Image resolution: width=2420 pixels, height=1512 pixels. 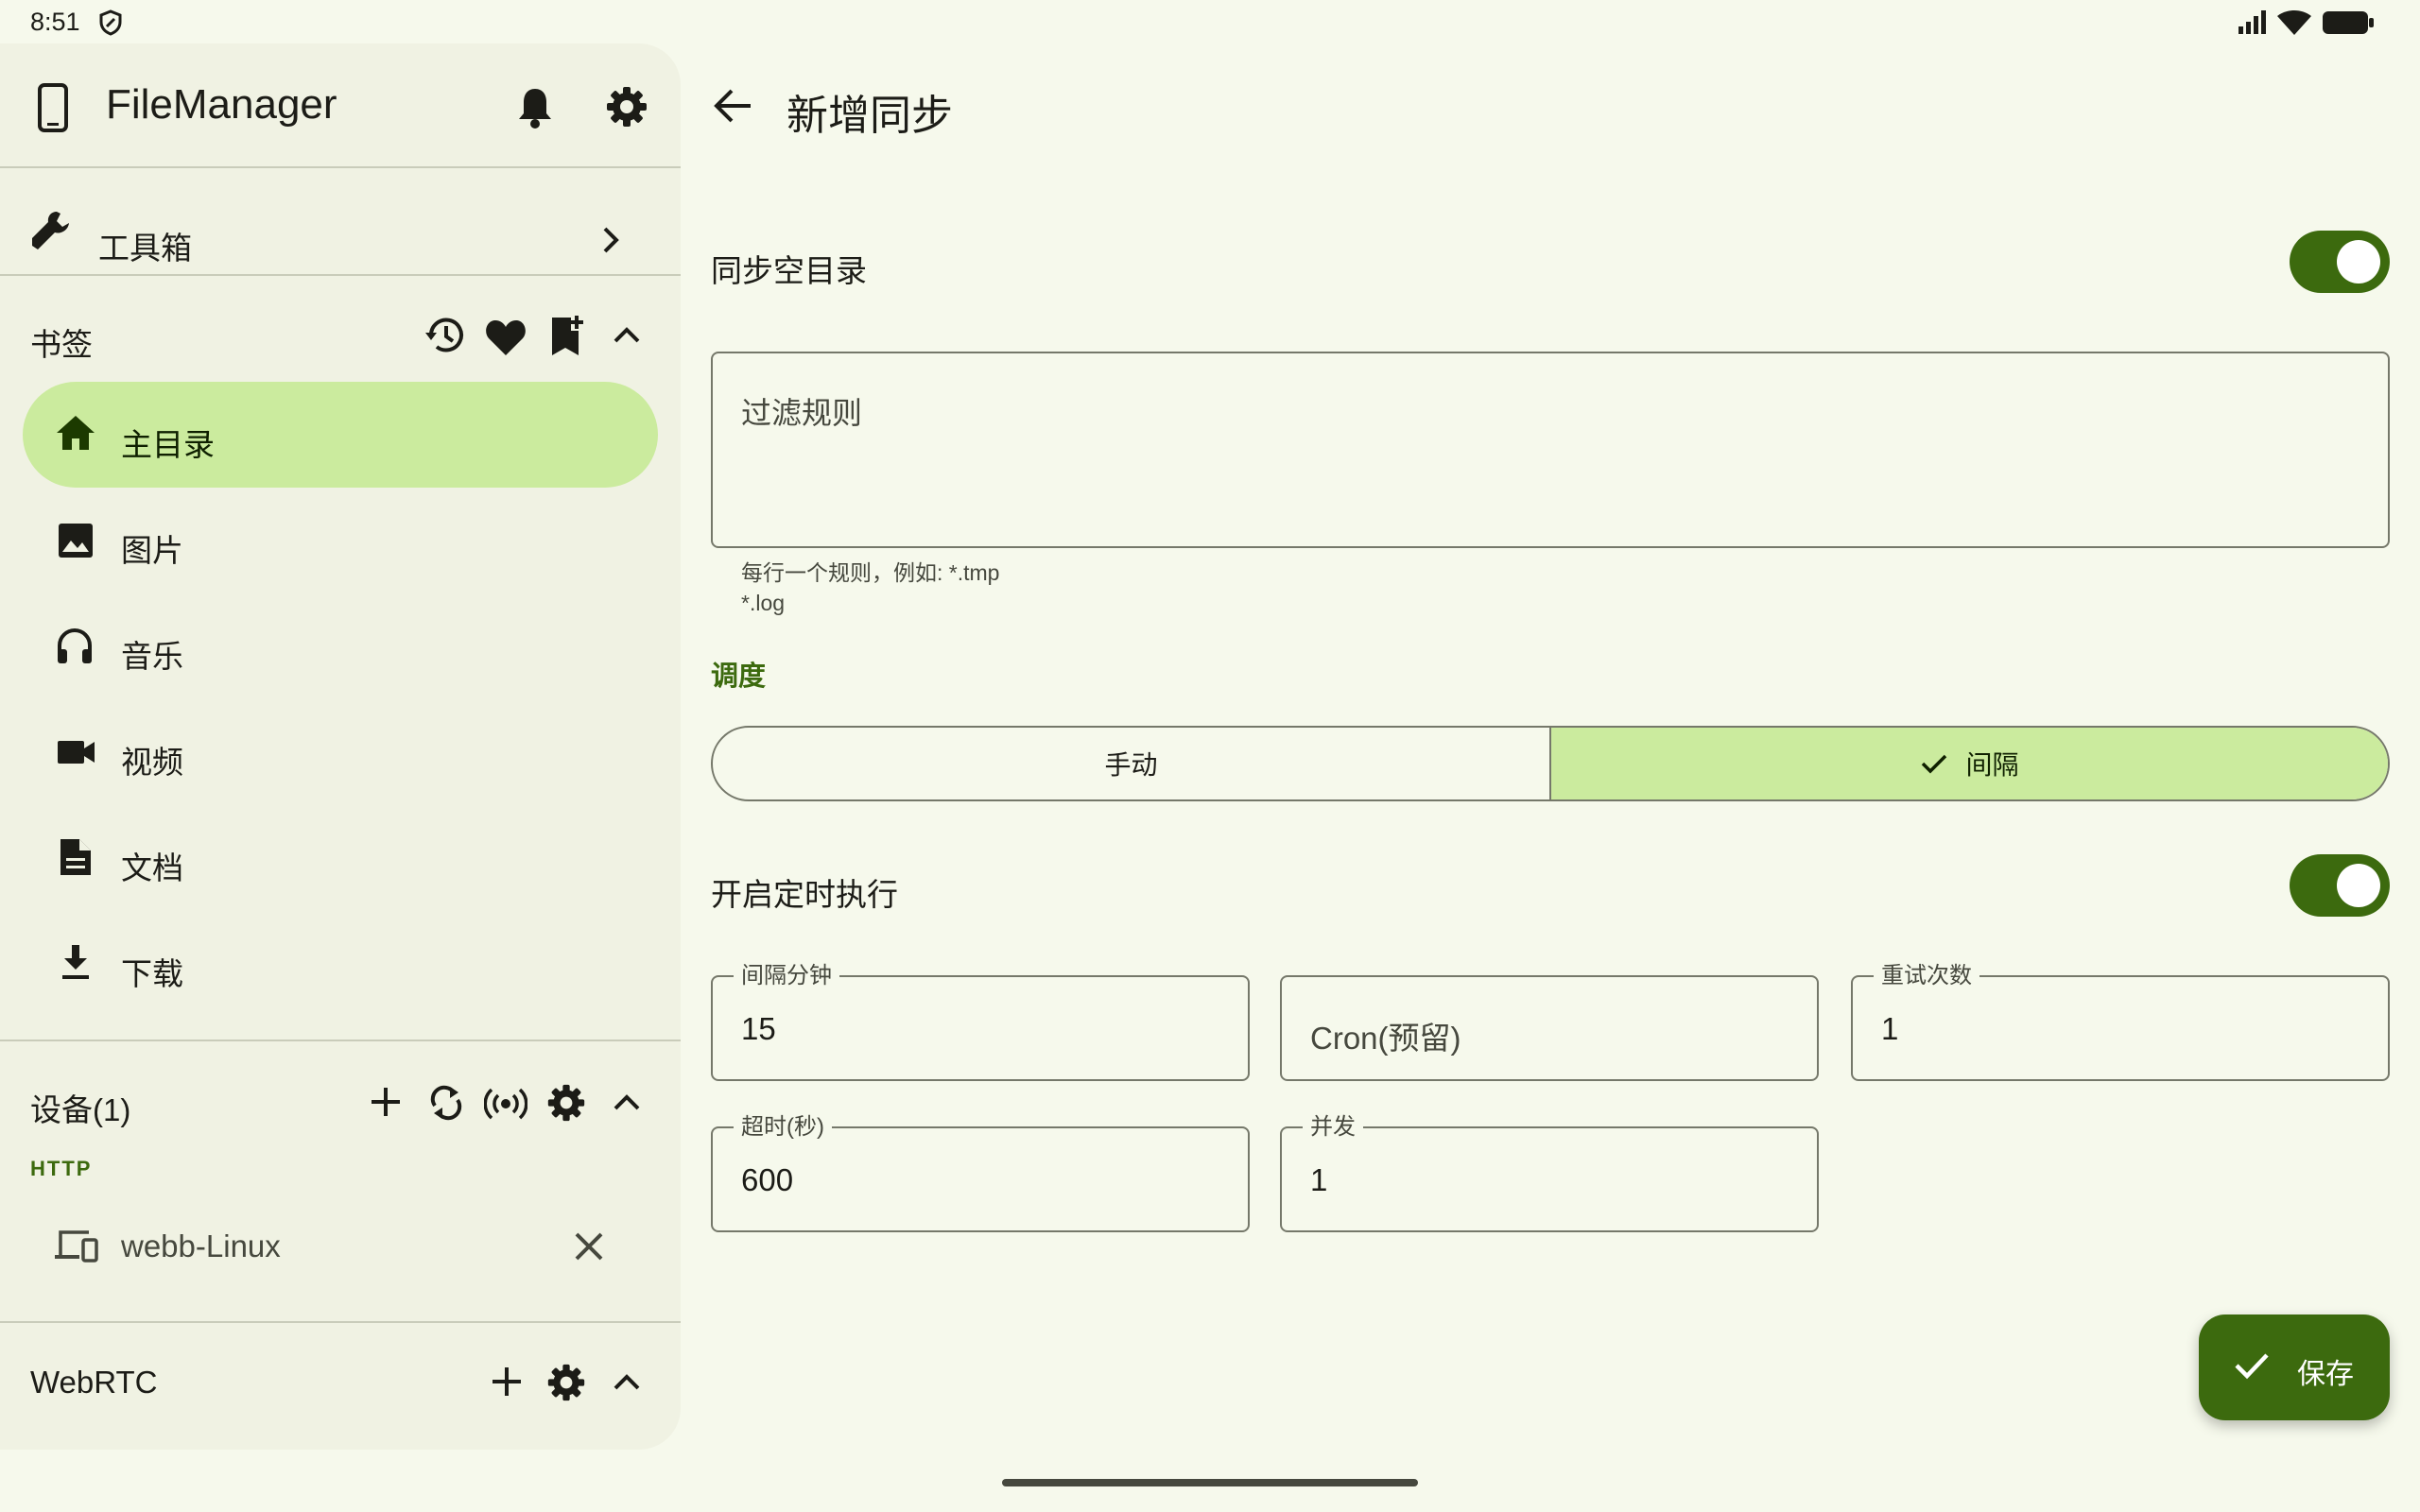 I want to click on back-button, so click(x=732, y=106).